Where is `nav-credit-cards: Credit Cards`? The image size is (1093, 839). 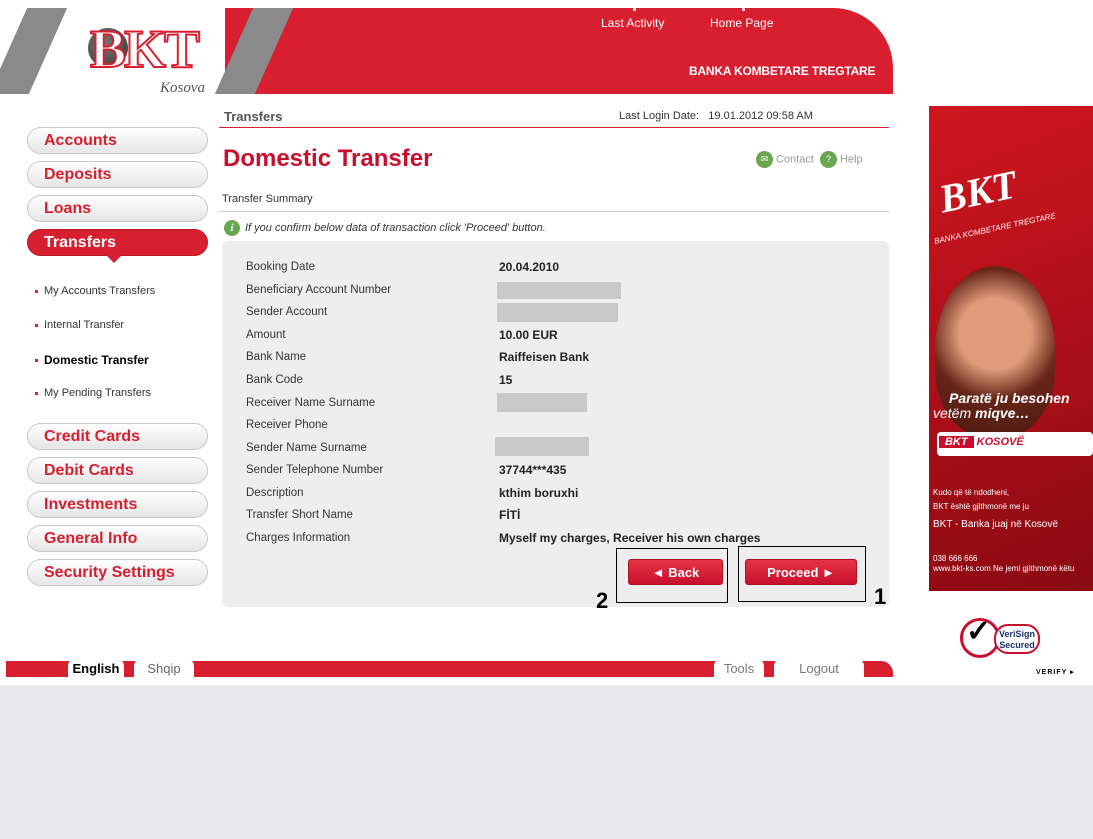
nav-credit-cards: Credit Cards is located at coordinates (117, 436).